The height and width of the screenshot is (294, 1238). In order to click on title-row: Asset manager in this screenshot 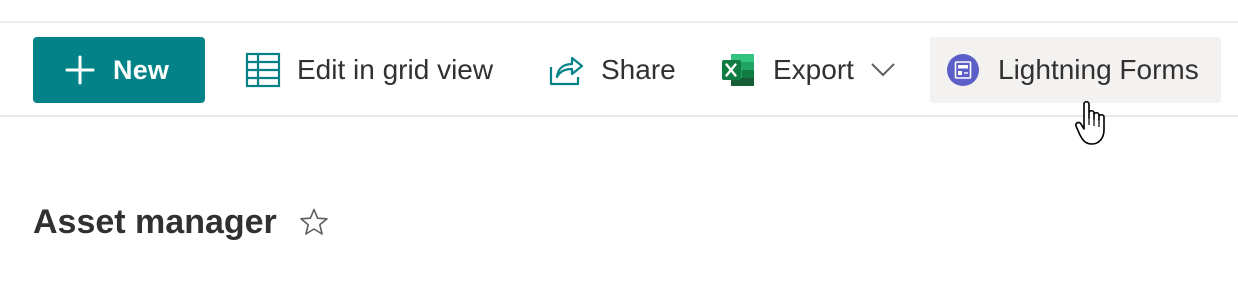, I will do `click(181, 222)`.